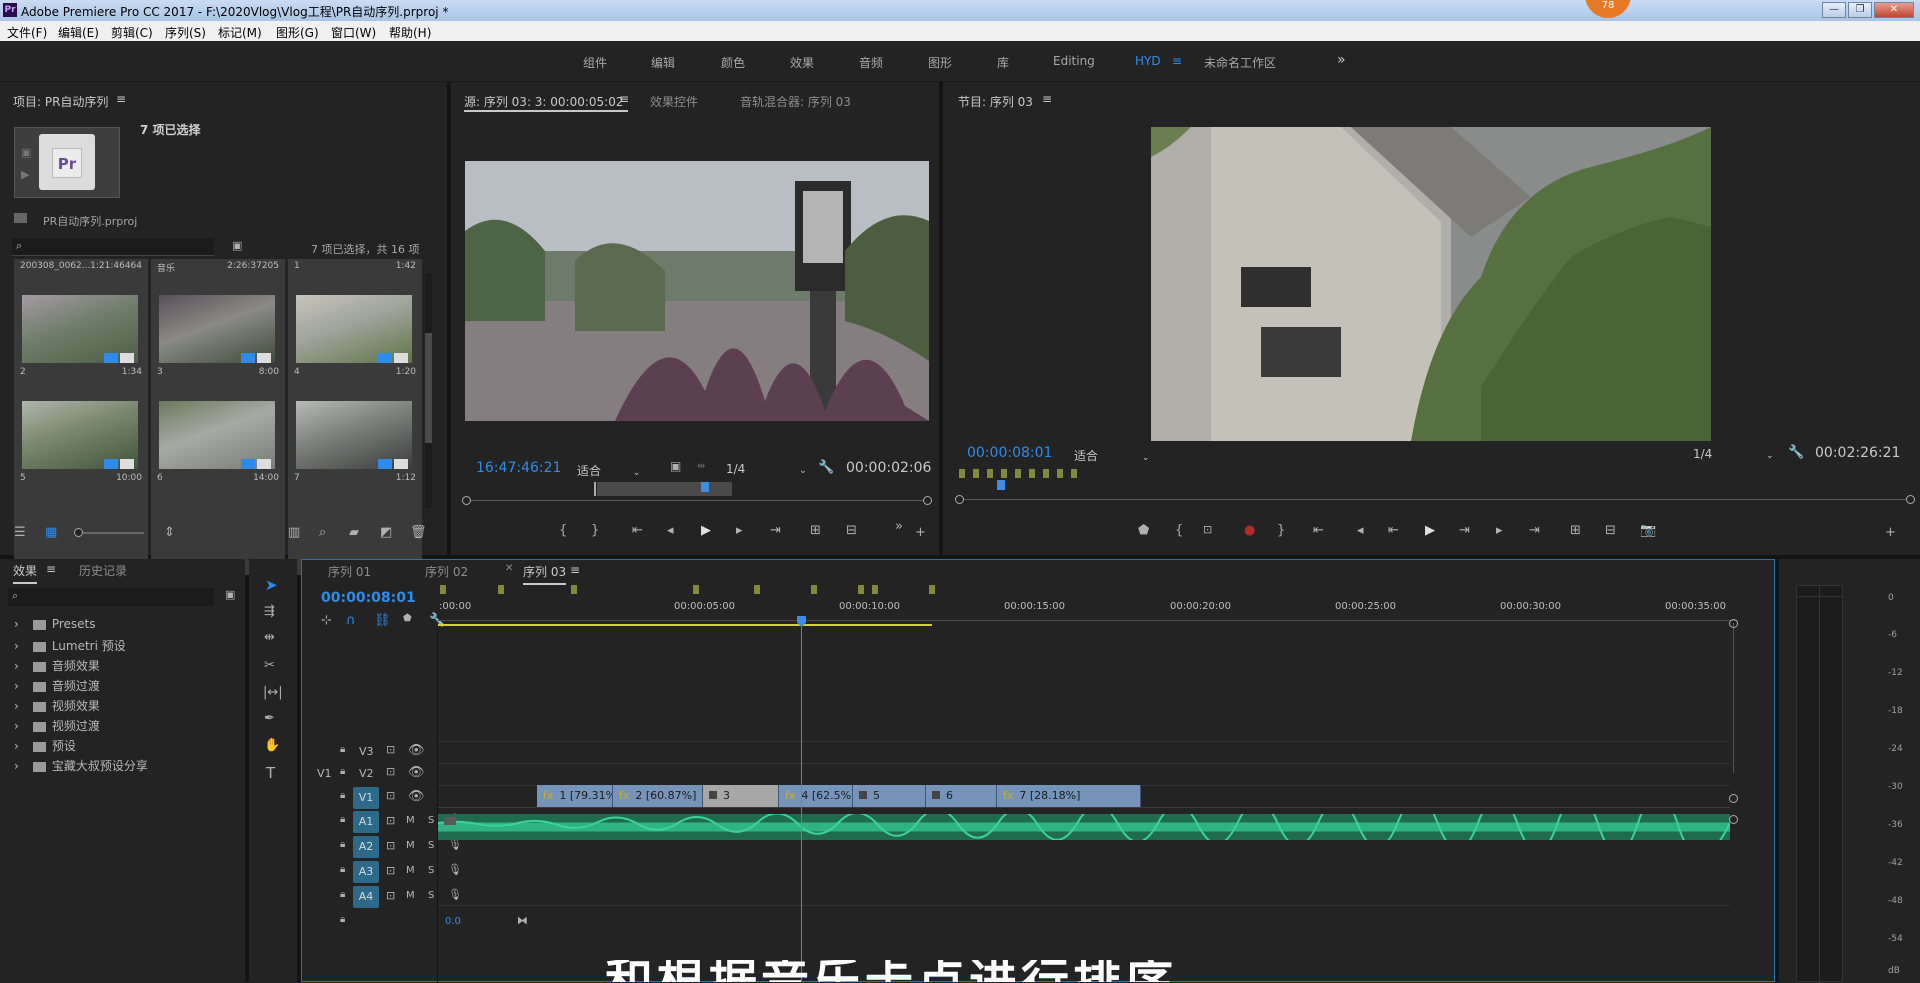  What do you see at coordinates (368, 598) in the screenshot?
I see `timeline-timecode: 00:00:08:01` at bounding box center [368, 598].